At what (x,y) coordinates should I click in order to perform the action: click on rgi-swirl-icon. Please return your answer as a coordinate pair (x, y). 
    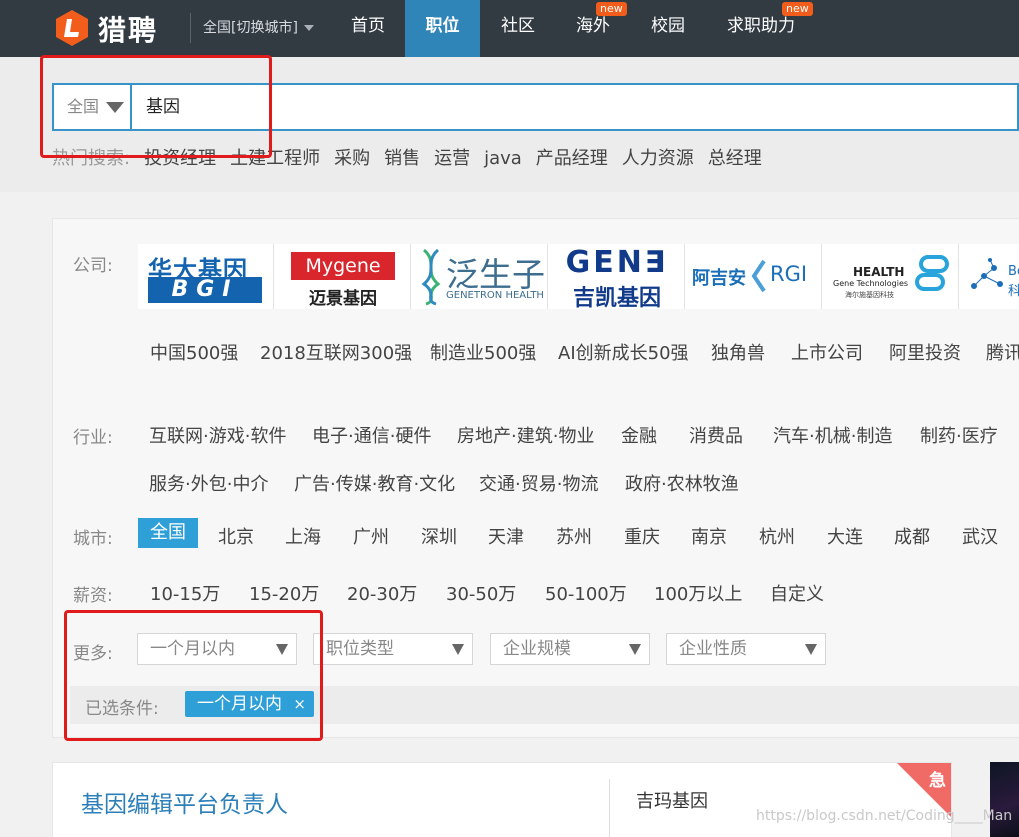
    Looking at the image, I should click on (758, 276).